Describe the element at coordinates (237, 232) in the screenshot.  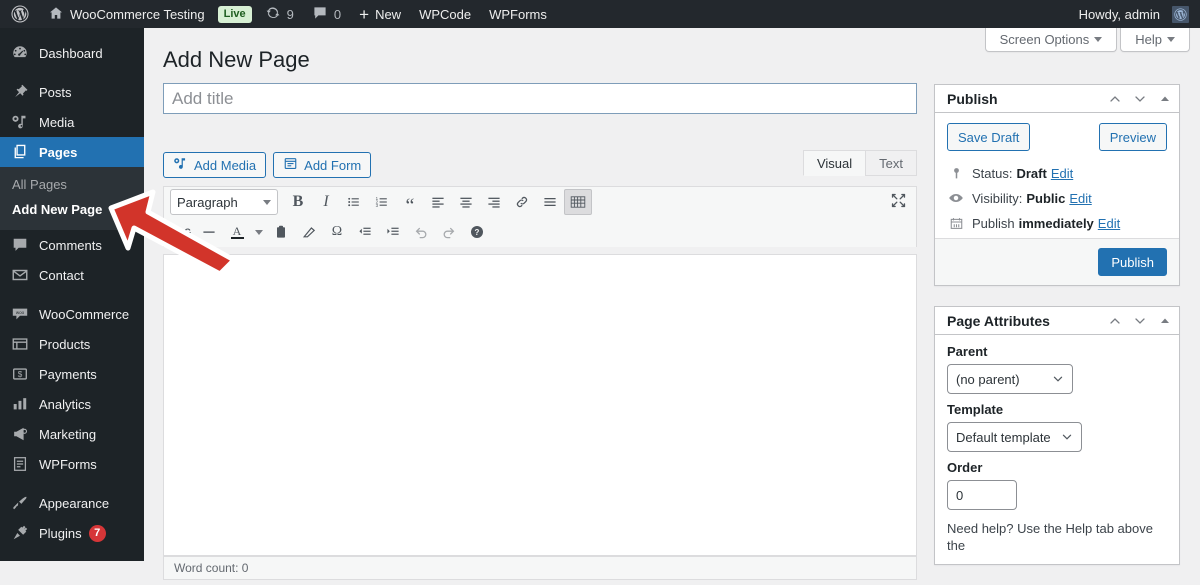
I see `text-color-icon: A` at that location.